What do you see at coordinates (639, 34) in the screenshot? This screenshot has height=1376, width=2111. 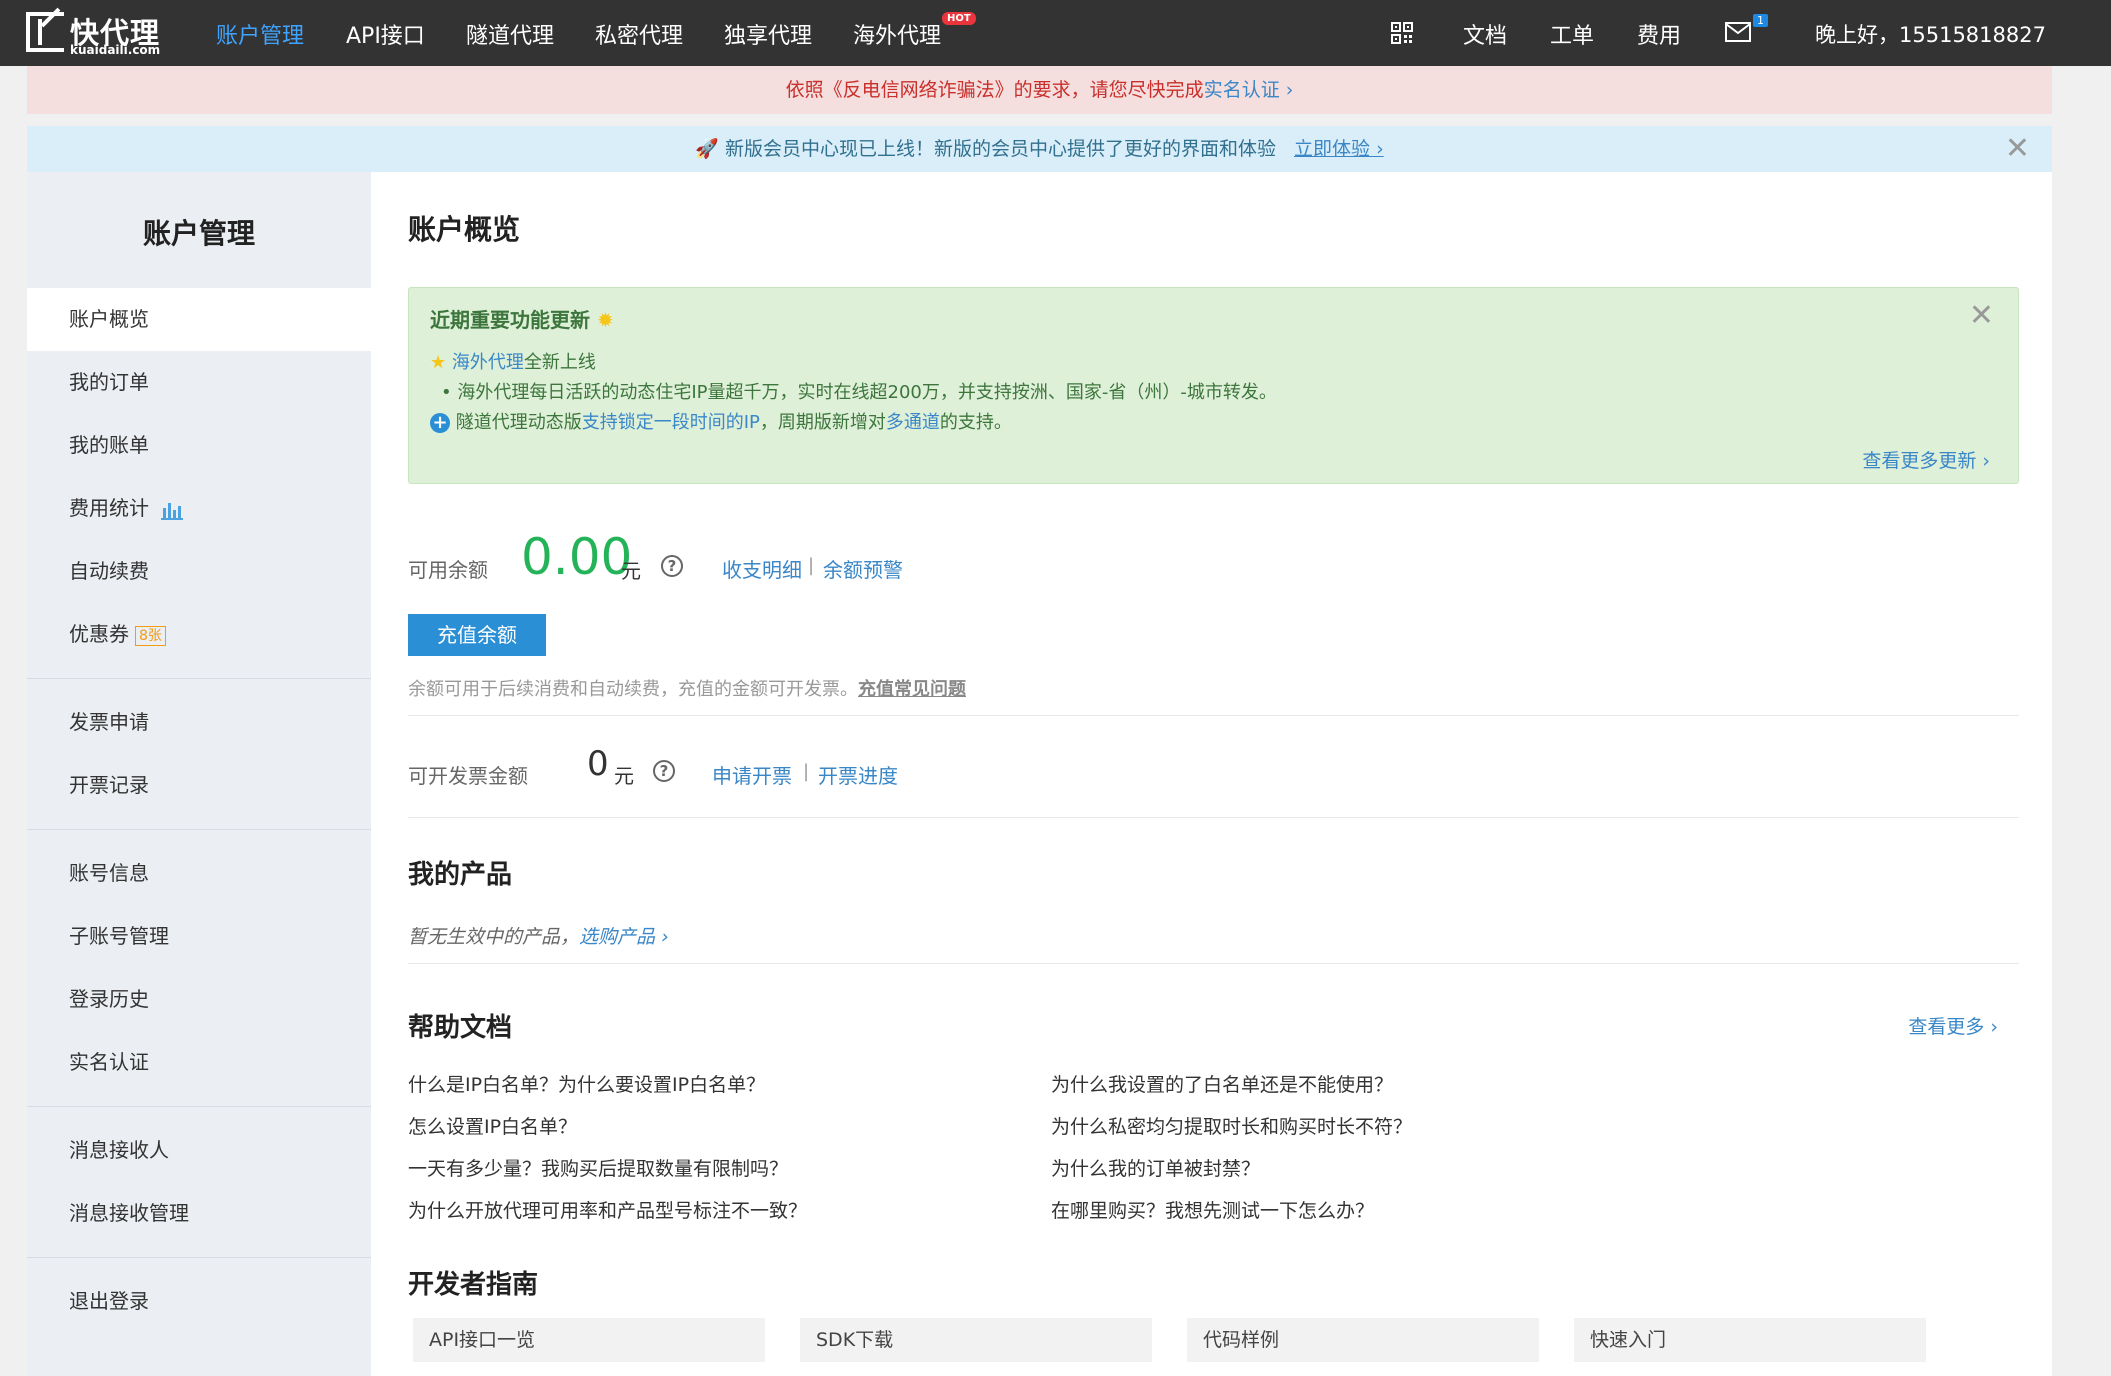 I see `nav-private-proxy: 私密代理` at bounding box center [639, 34].